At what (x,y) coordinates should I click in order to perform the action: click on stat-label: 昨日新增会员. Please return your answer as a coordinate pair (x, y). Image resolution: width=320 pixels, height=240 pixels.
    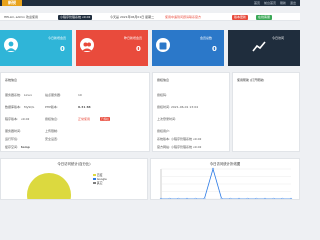
    Looking at the image, I should click on (133, 38).